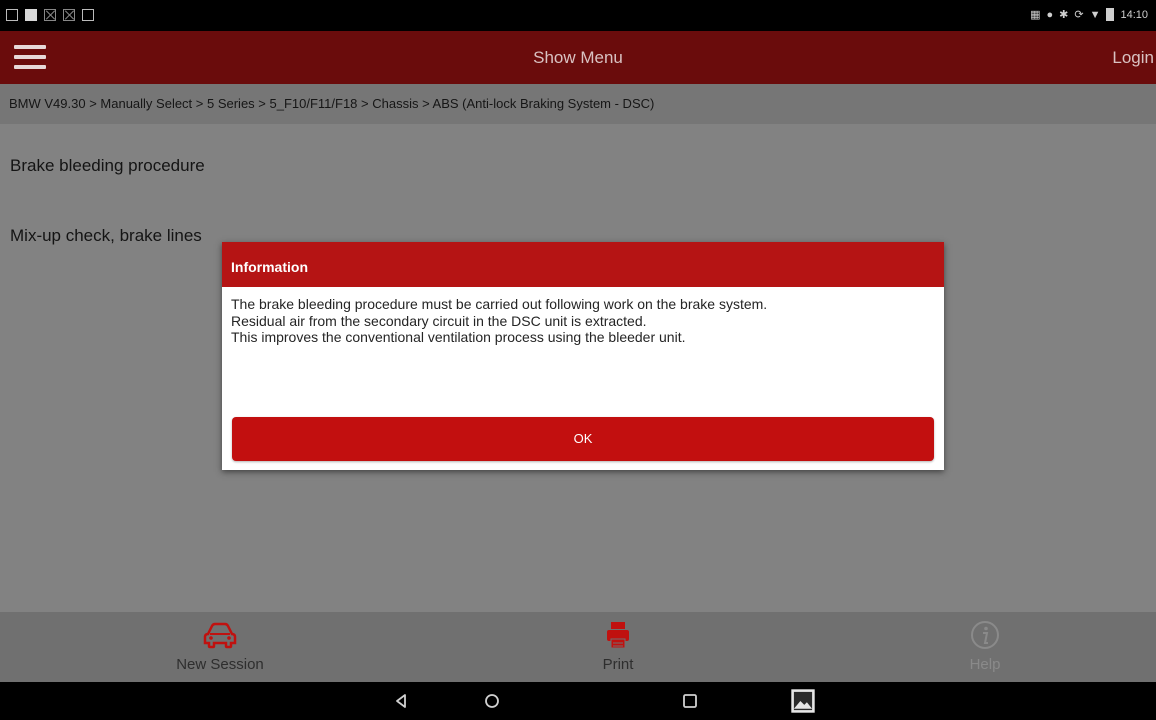  What do you see at coordinates (1035, 15) in the screenshot?
I see `mobile-data-icon: ▦` at bounding box center [1035, 15].